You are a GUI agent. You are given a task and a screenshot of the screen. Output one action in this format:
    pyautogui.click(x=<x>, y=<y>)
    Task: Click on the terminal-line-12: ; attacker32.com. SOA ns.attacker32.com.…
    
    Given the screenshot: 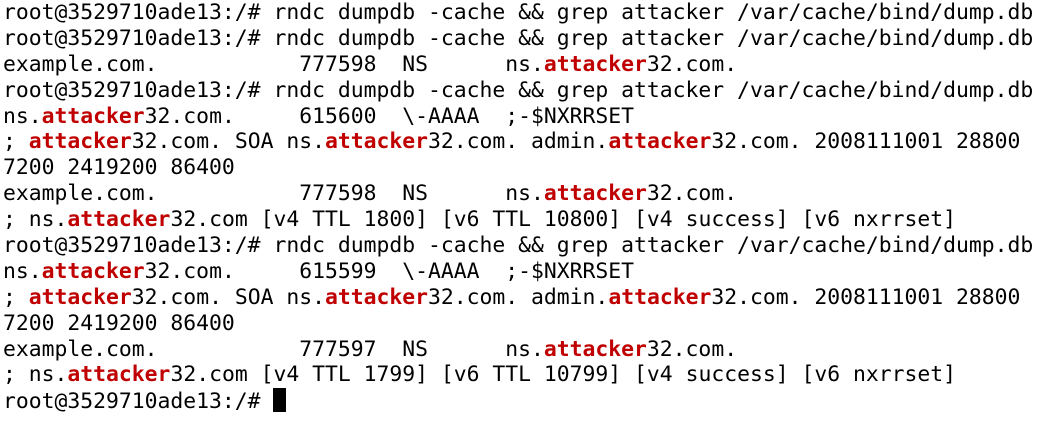 What is the action you would take?
    pyautogui.click(x=512, y=297)
    